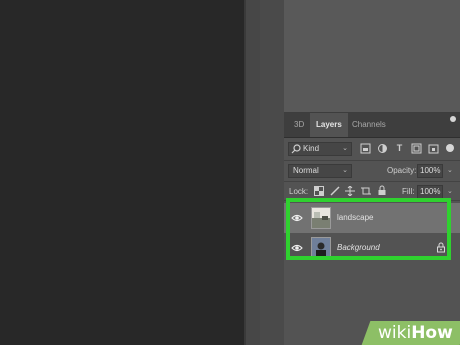  I want to click on gutter-edge, so click(245, 172).